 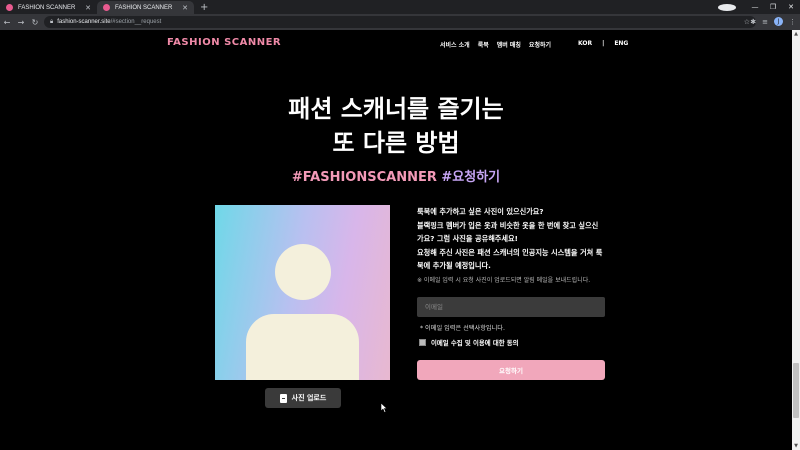 I want to click on scrollbar-thumb, so click(x=796, y=390).